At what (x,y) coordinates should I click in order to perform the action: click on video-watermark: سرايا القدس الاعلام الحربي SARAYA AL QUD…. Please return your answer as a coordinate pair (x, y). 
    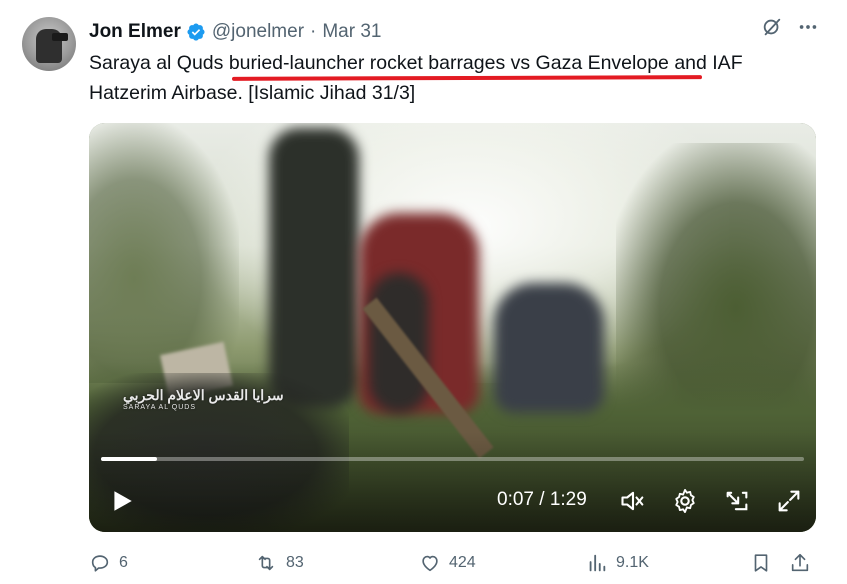
    Looking at the image, I should click on (203, 399).